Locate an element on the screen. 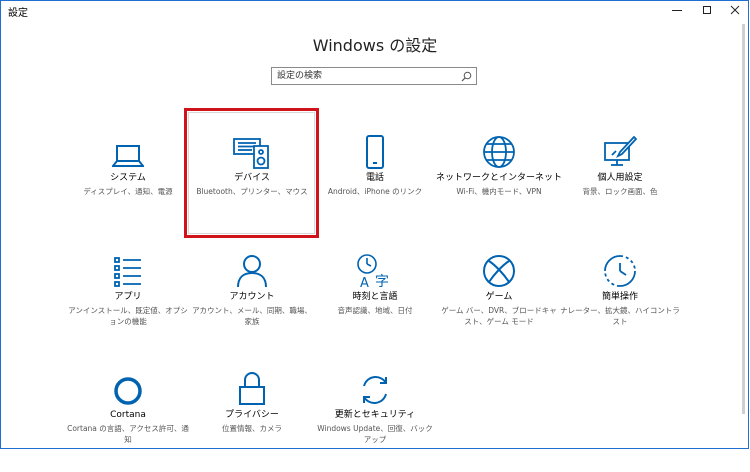 The width and height of the screenshot is (750, 472). tile-description: Cortana の言語、アクセス許可、通知 is located at coordinates (128, 434).